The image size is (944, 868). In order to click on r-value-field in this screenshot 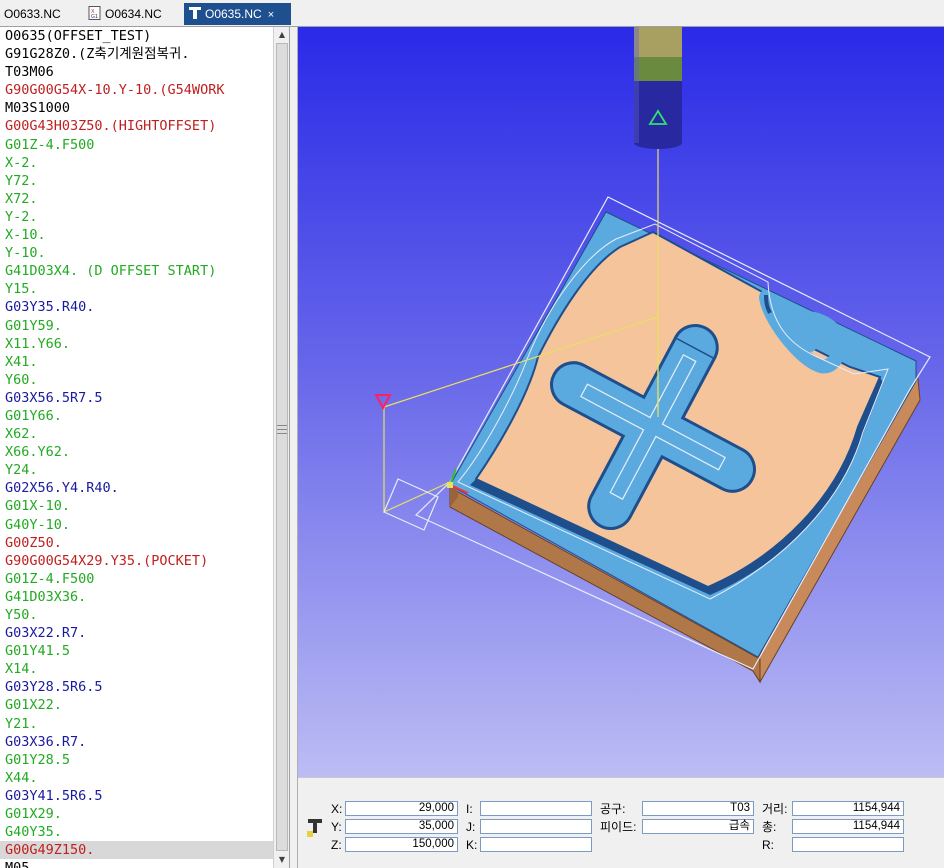, I will do `click(848, 844)`.